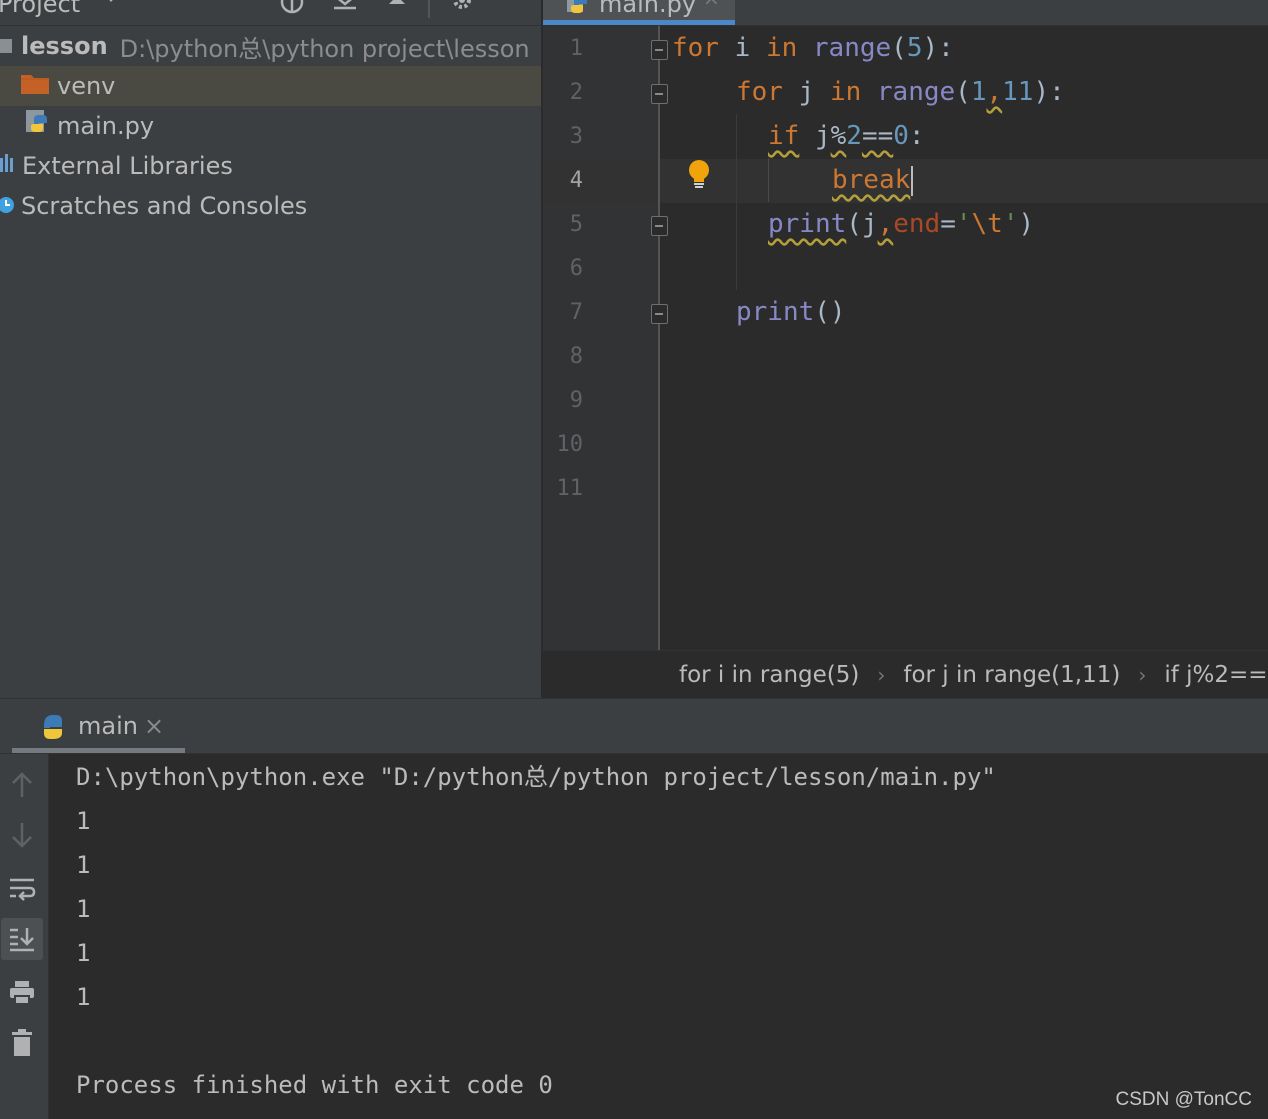 Image resolution: width=1268 pixels, height=1119 pixels. I want to click on down-arrow-icon, so click(22, 835).